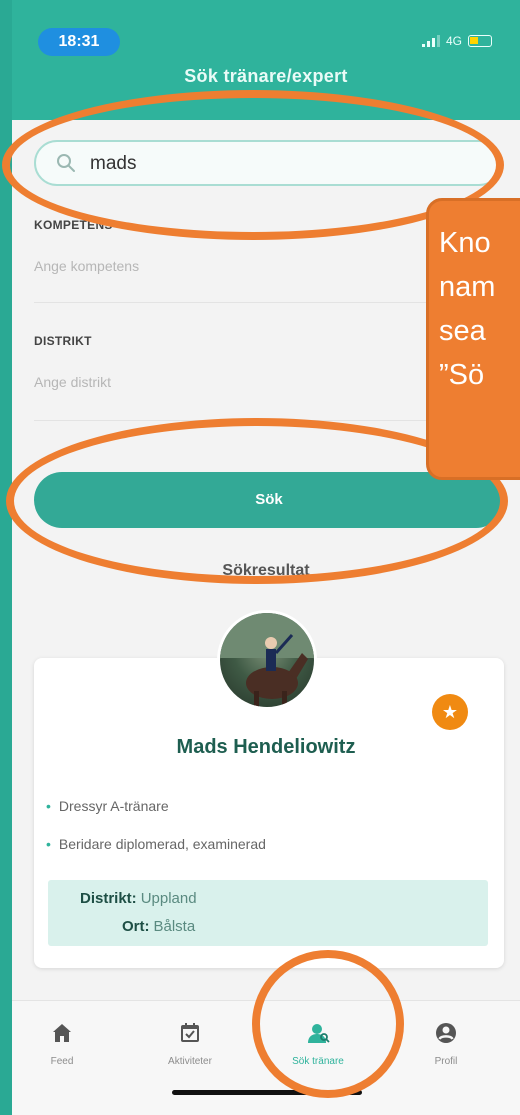 The width and height of the screenshot is (520, 1115). What do you see at coordinates (72, 382) in the screenshot?
I see `district-field: Ange distrikt` at bounding box center [72, 382].